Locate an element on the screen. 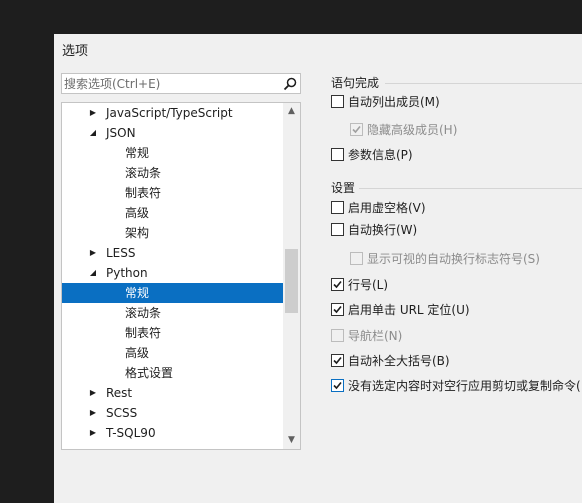  tree-item: ▶ JavaScript/TypeScript is located at coordinates (172, 113).